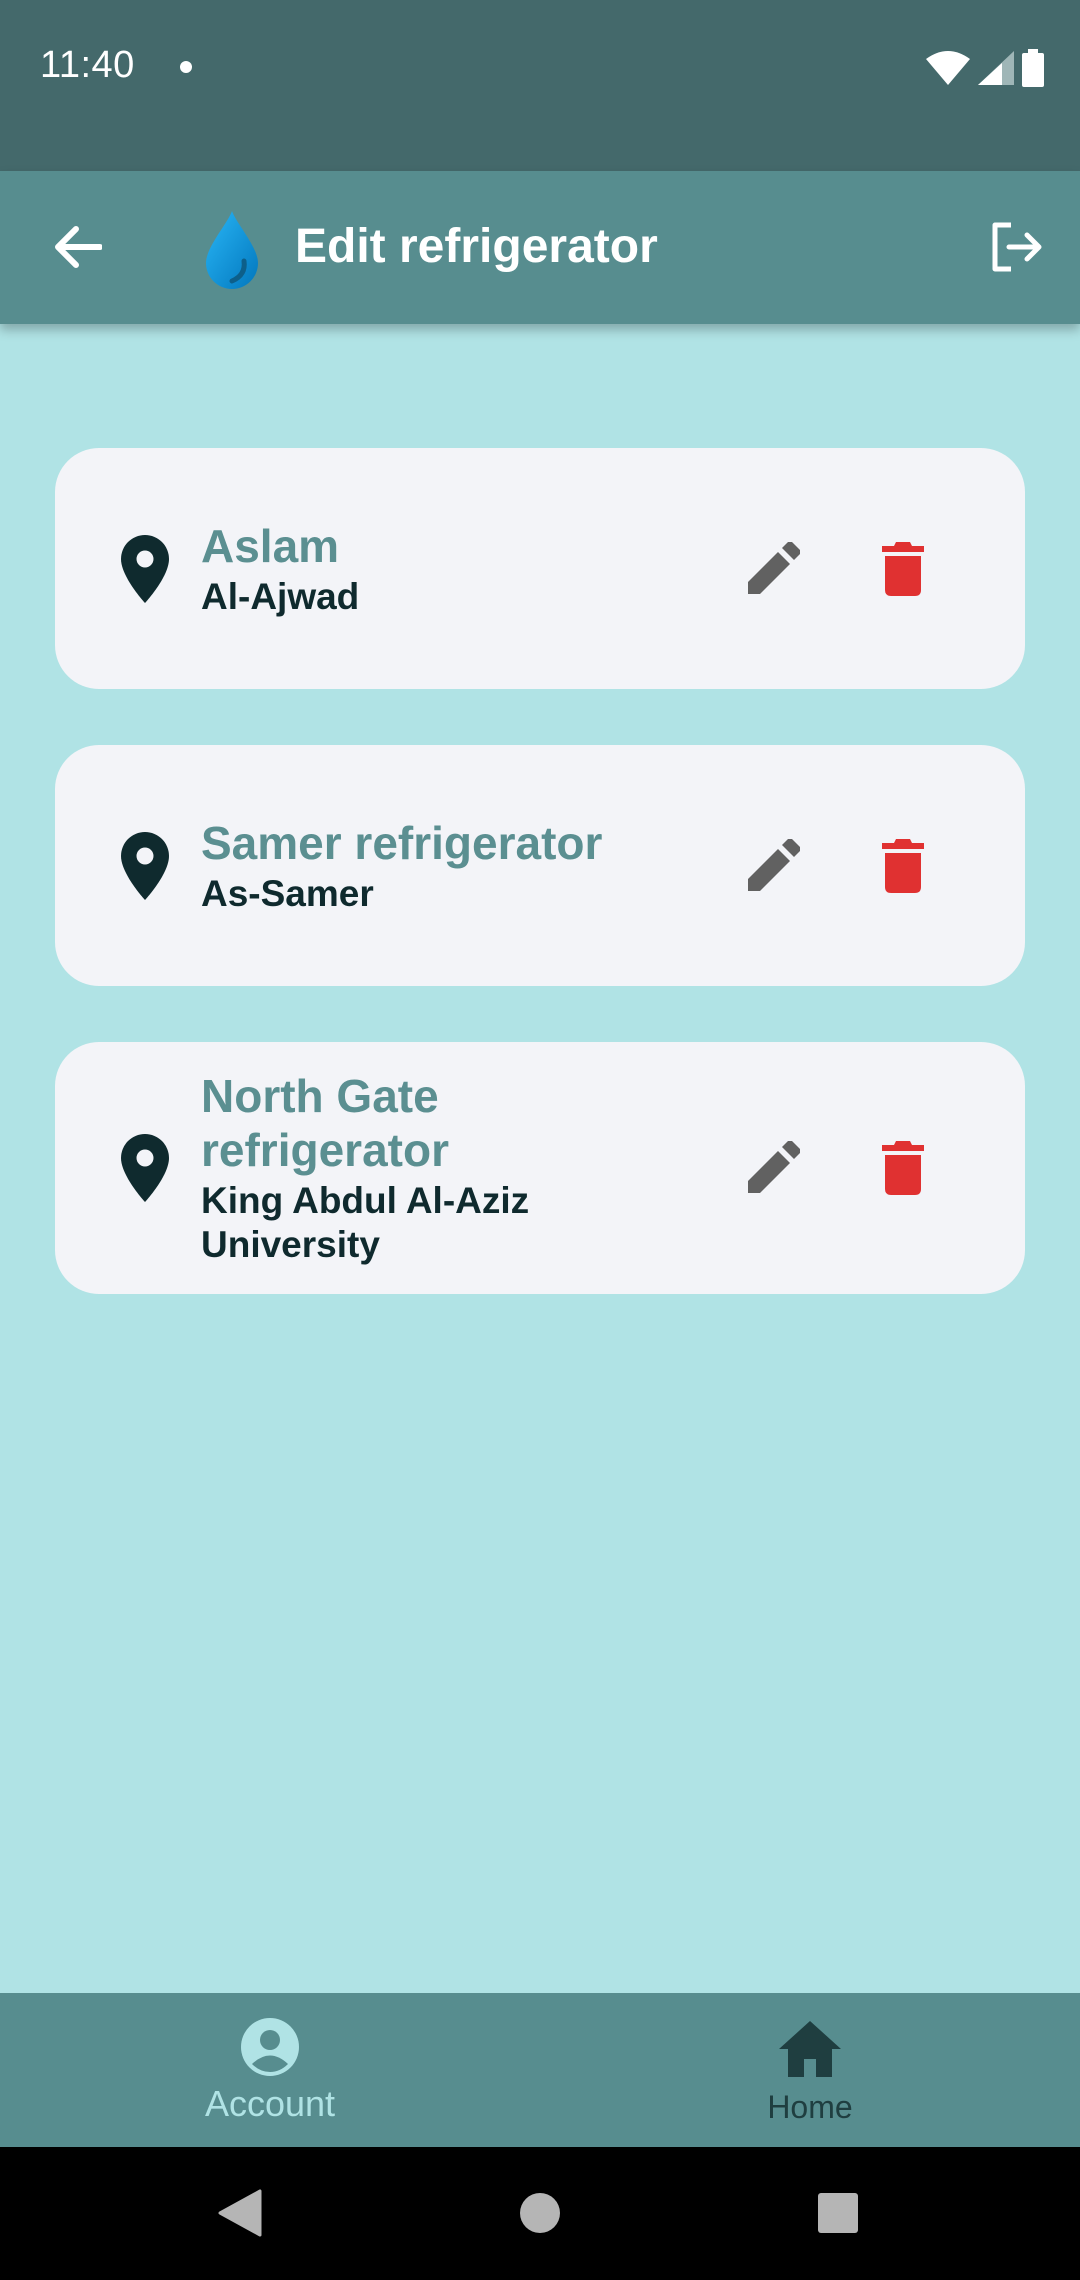 This screenshot has height=2280, width=1080. I want to click on nav-item-account: Account, so click(270, 2070).